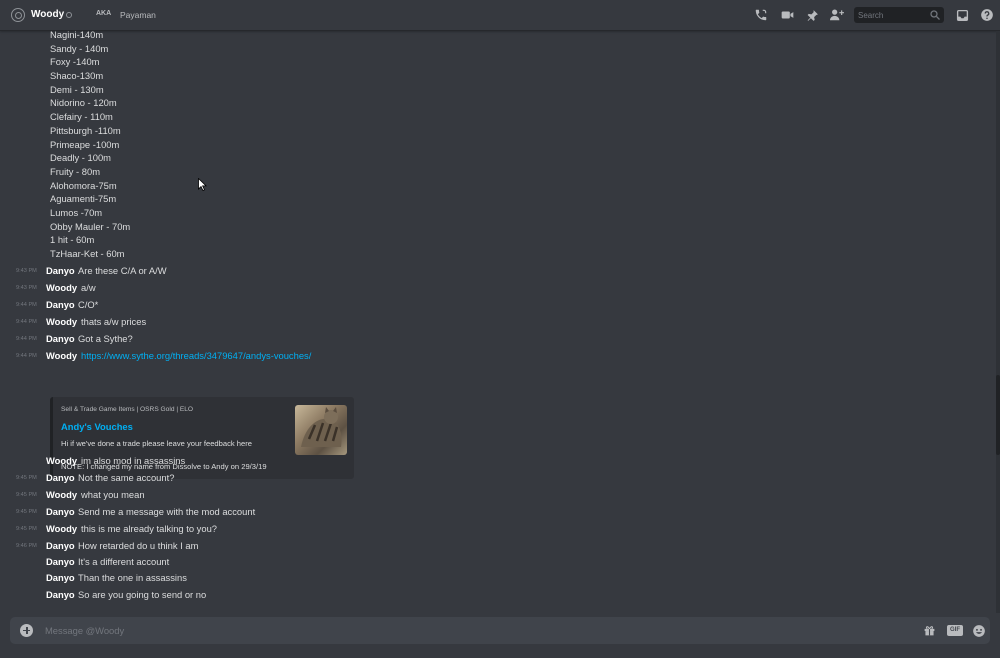 The image size is (1000, 658). What do you see at coordinates (300, 340) in the screenshot?
I see `message: 9:44 PM Danyo Got a Sythe?` at bounding box center [300, 340].